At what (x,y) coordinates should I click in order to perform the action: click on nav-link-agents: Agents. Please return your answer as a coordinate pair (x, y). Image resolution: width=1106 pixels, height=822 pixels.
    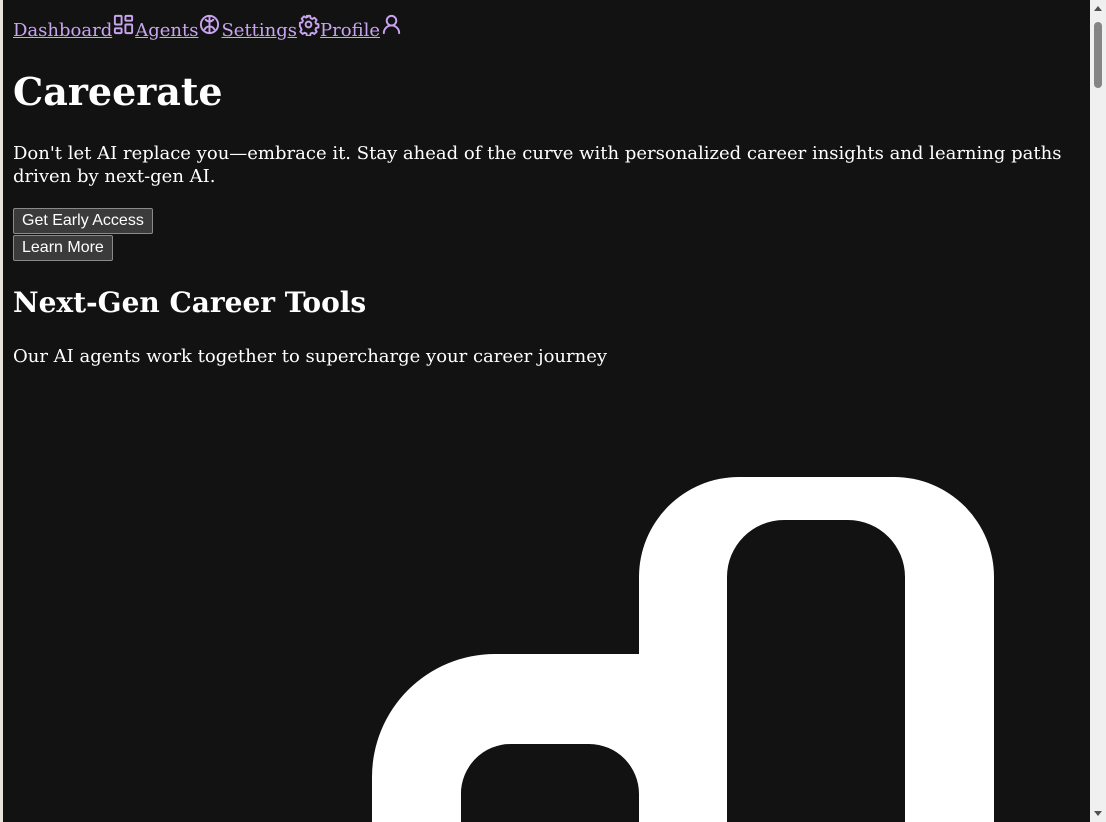
    Looking at the image, I should click on (178, 31).